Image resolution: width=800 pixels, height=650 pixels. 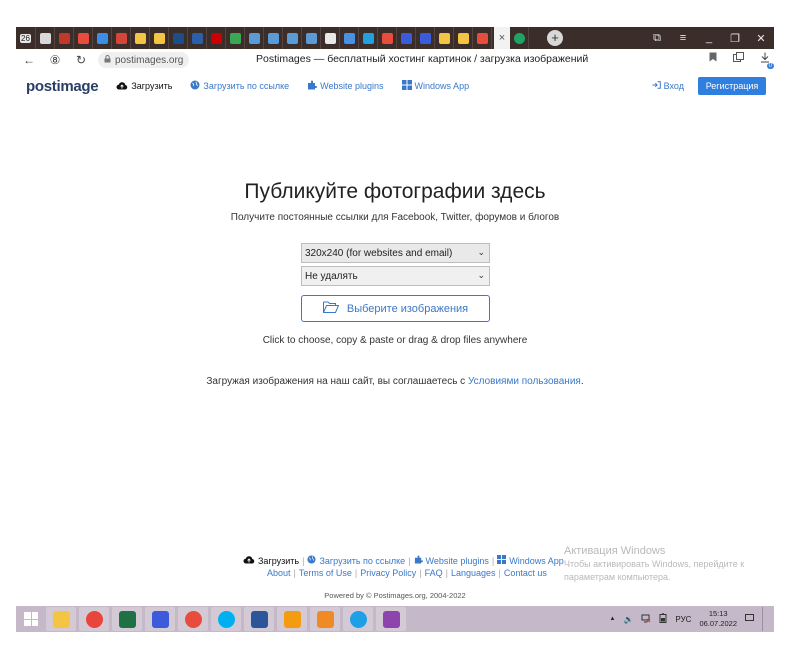 I want to click on taskbar-app-yandex-browser, so click(x=193, y=619).